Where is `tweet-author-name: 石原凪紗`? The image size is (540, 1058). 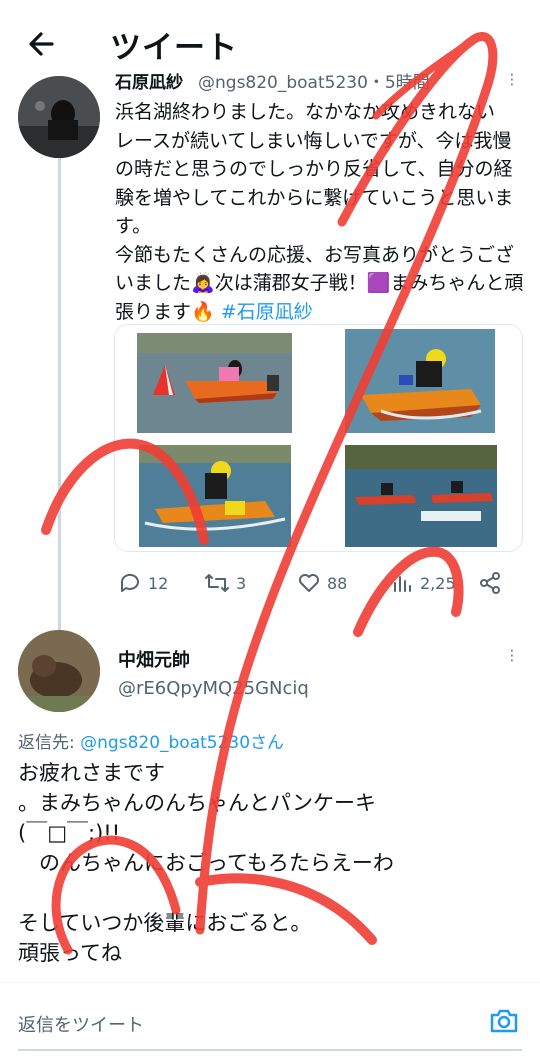
tweet-author-name: 石原凪紗 is located at coordinates (149, 80).